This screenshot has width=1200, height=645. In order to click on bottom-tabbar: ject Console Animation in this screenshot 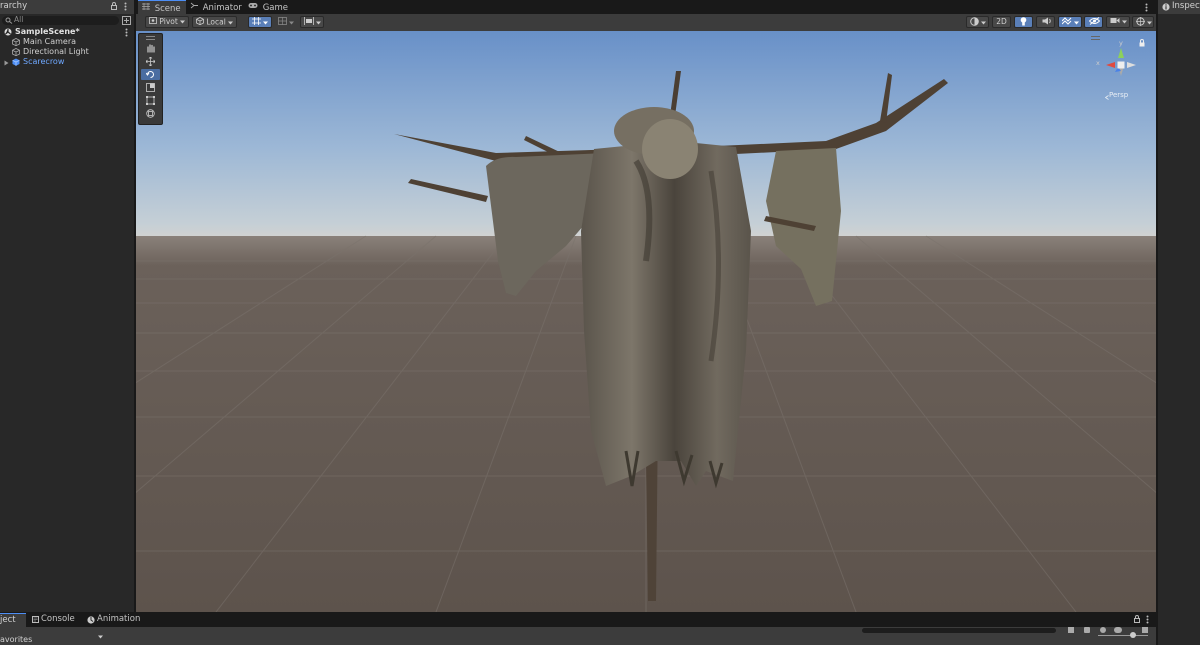, I will do `click(578, 620)`.